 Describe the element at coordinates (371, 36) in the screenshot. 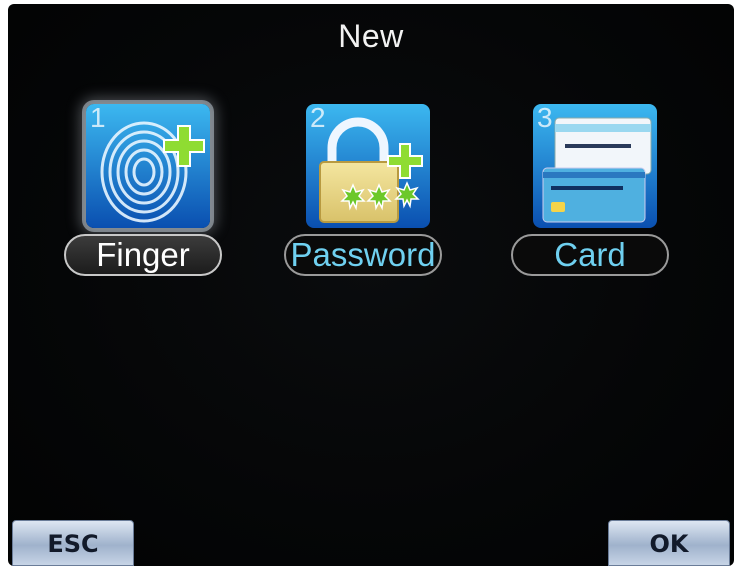

I see `page-title: New` at that location.